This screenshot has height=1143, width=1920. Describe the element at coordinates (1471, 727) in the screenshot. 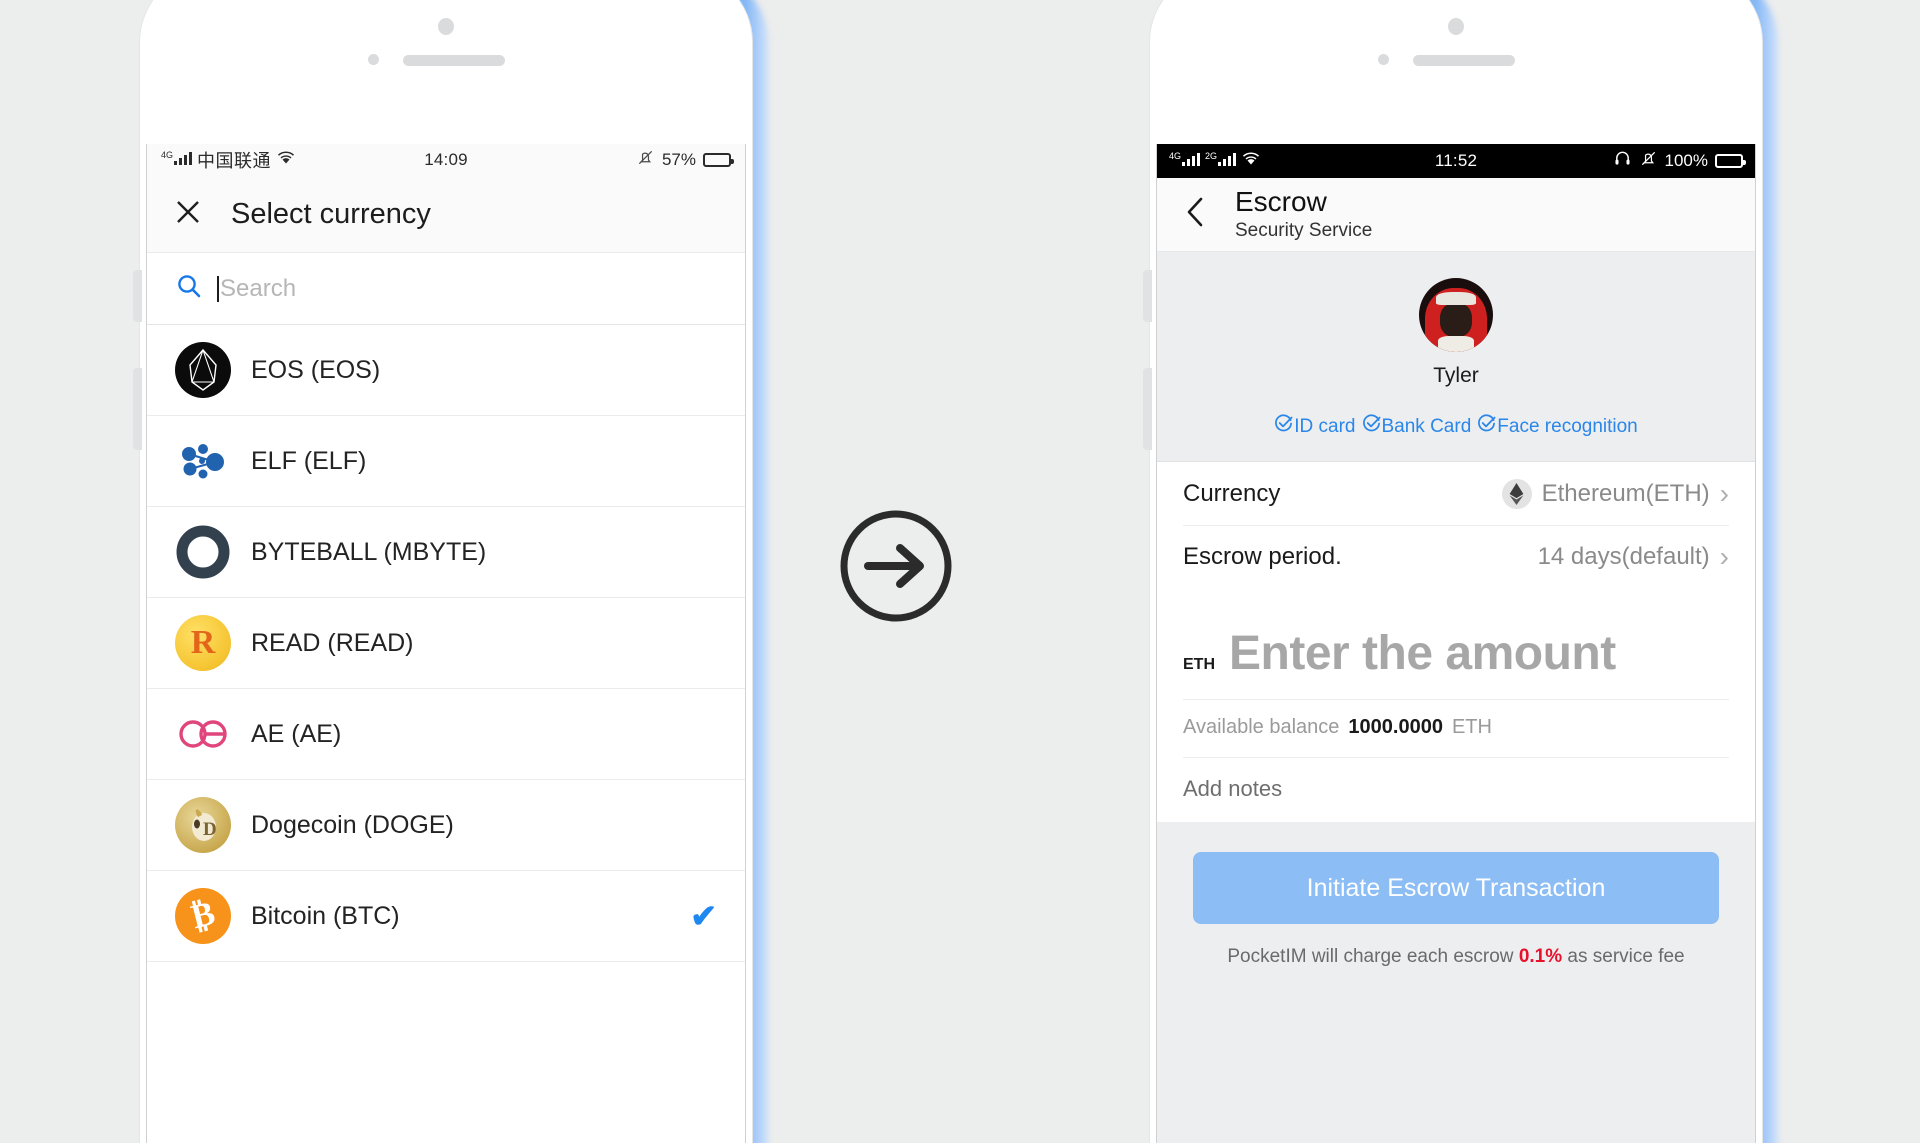

I see `available-balance-unit: ETH` at that location.